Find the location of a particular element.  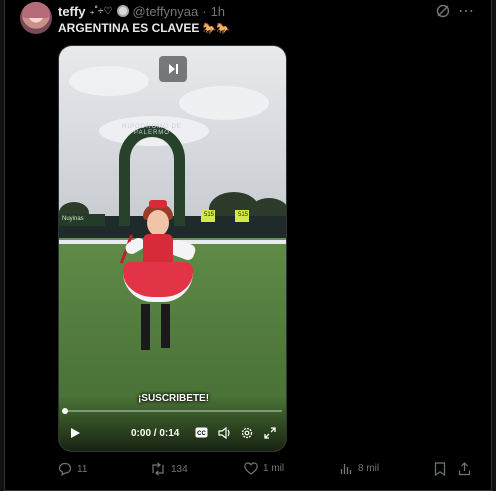

like-button: 1 mil is located at coordinates (264, 468).